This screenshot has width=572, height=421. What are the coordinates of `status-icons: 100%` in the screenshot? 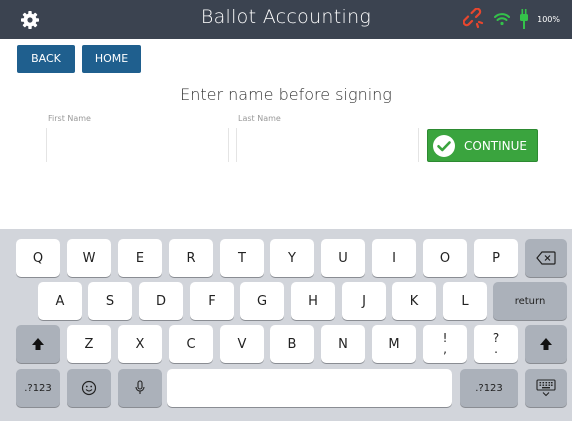 It's located at (511, 19).